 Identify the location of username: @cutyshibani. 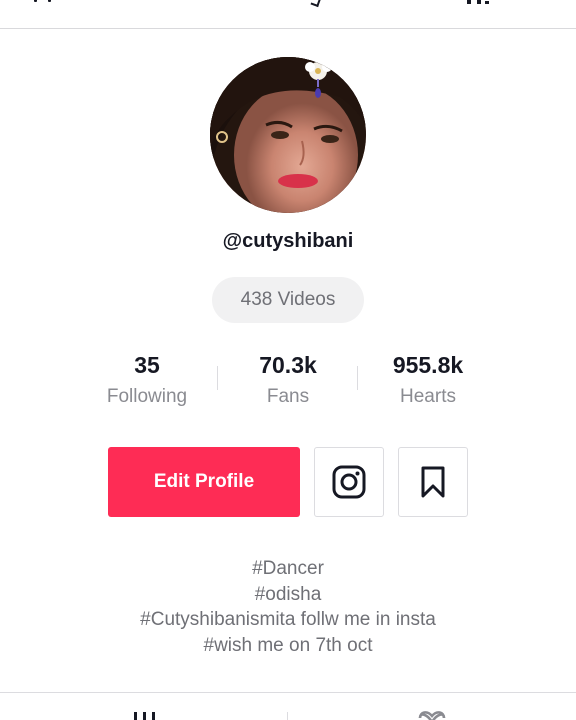
(288, 241).